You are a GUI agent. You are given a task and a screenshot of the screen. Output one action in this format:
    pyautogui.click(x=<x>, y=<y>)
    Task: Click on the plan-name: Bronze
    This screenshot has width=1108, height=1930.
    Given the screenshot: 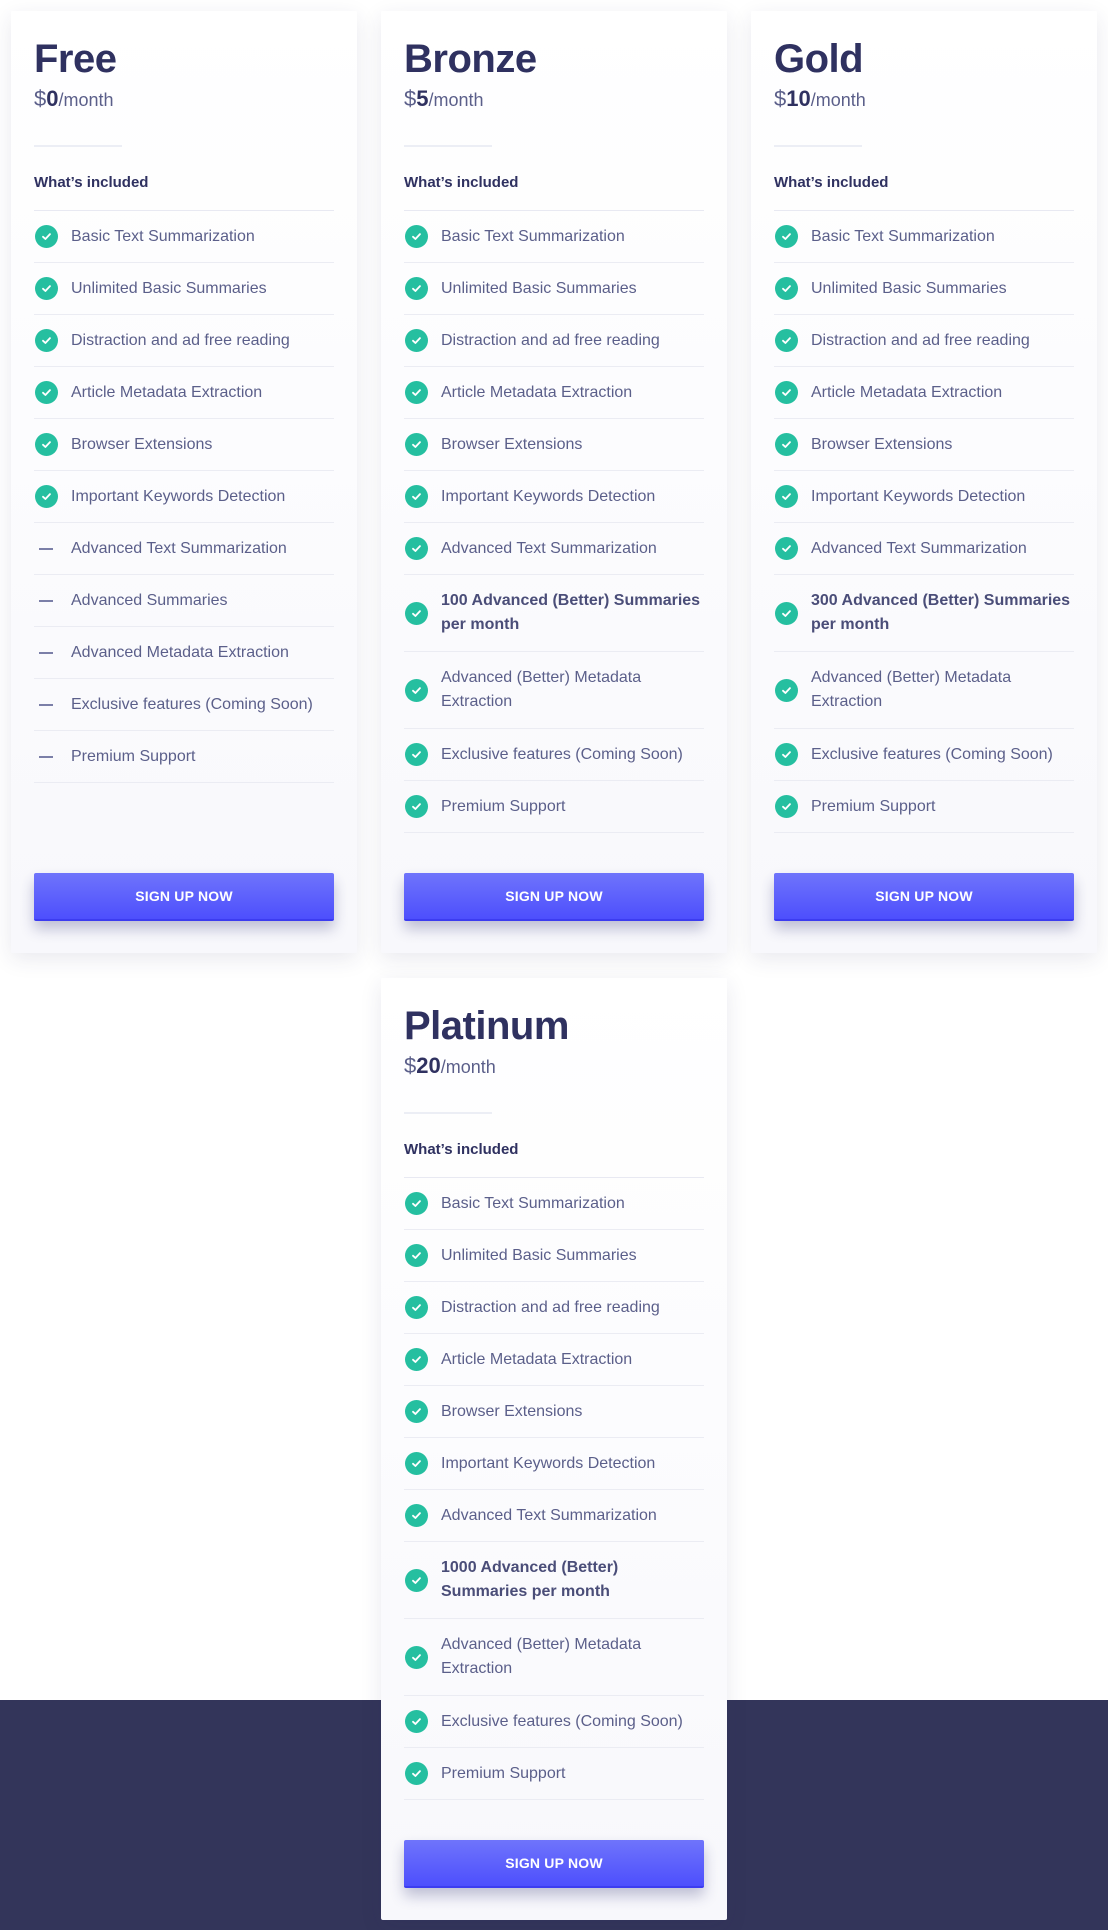 What is the action you would take?
    pyautogui.click(x=470, y=59)
    